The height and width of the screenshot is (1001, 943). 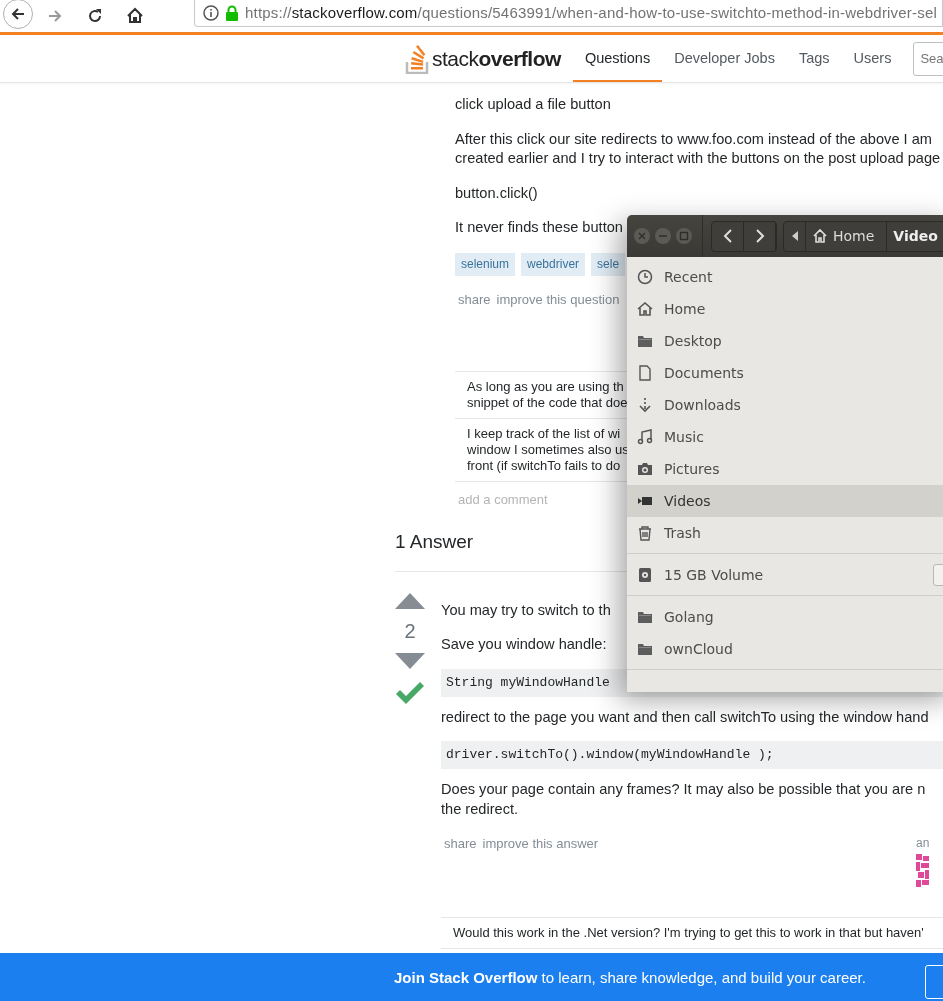 What do you see at coordinates (410, 630) in the screenshot?
I see `vote-count: 2` at bounding box center [410, 630].